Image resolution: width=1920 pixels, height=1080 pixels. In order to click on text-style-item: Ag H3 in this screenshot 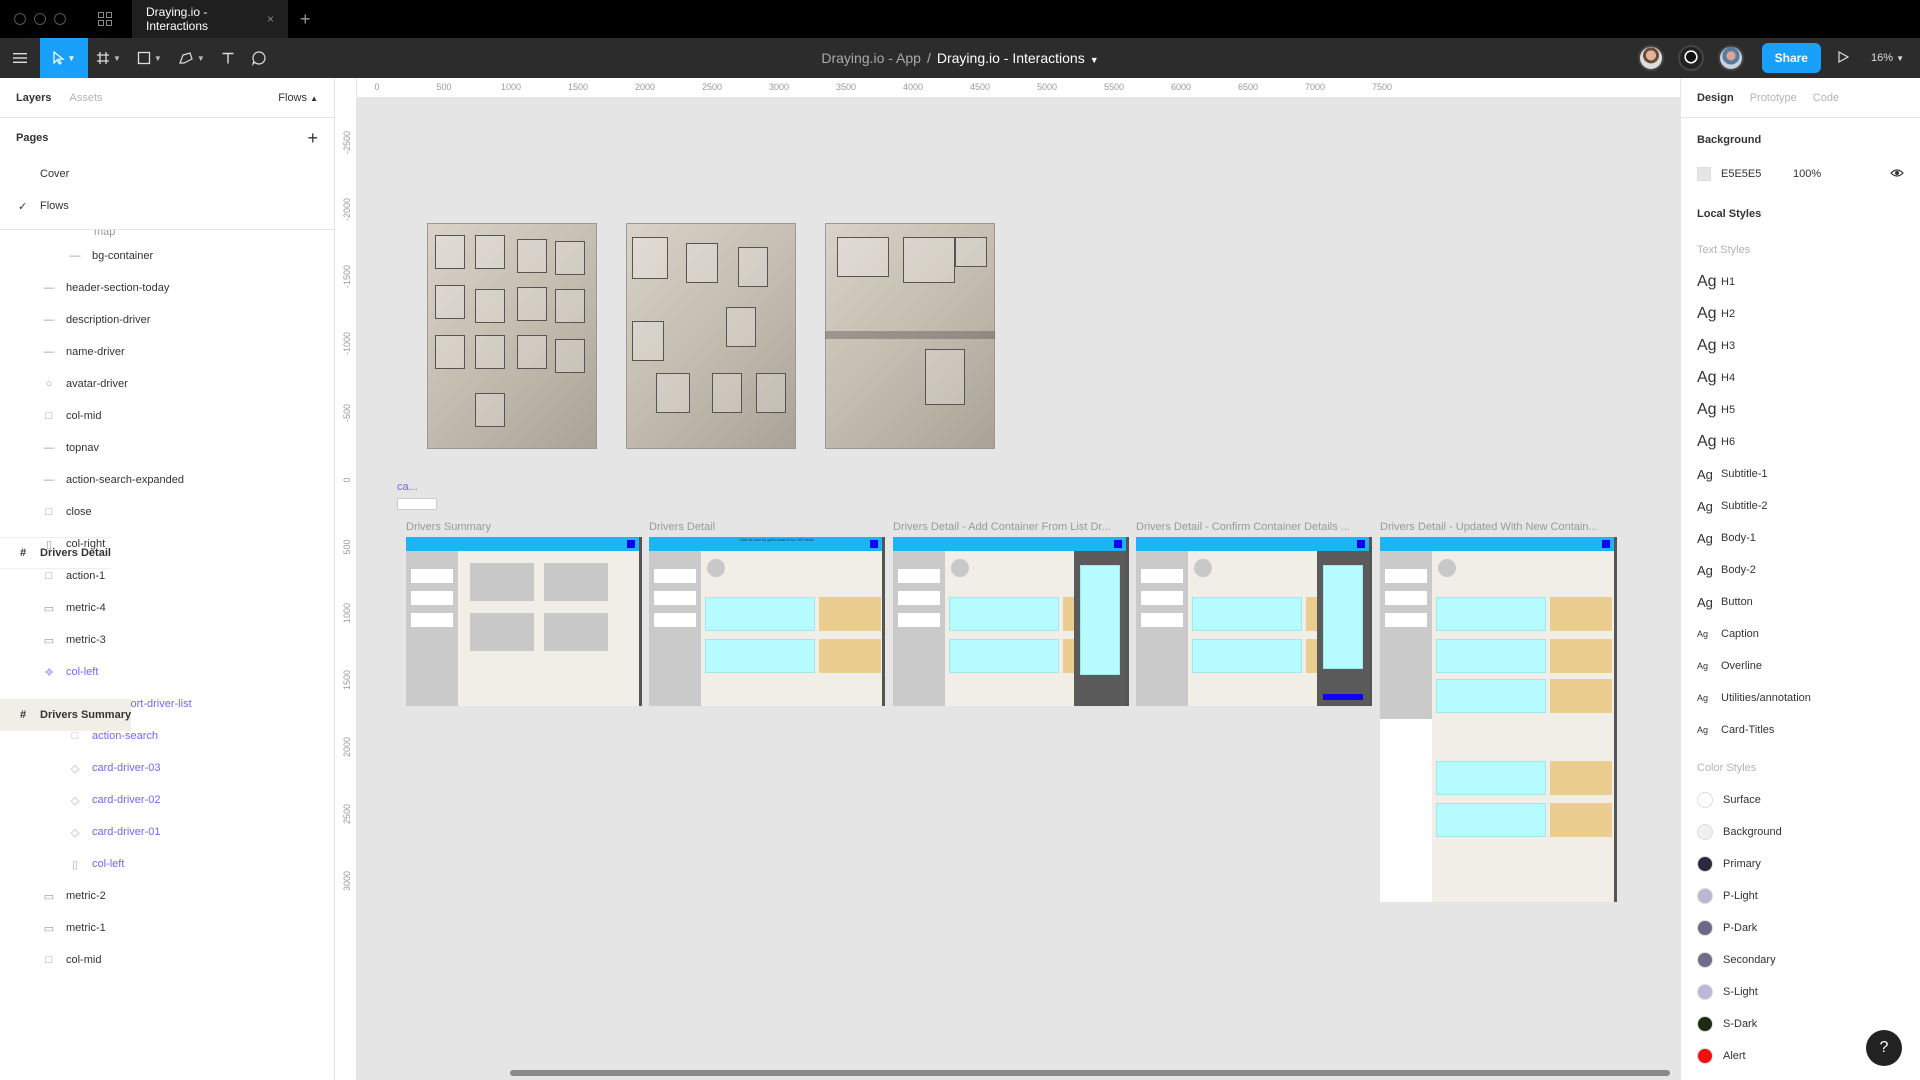, I will do `click(1800, 346)`.